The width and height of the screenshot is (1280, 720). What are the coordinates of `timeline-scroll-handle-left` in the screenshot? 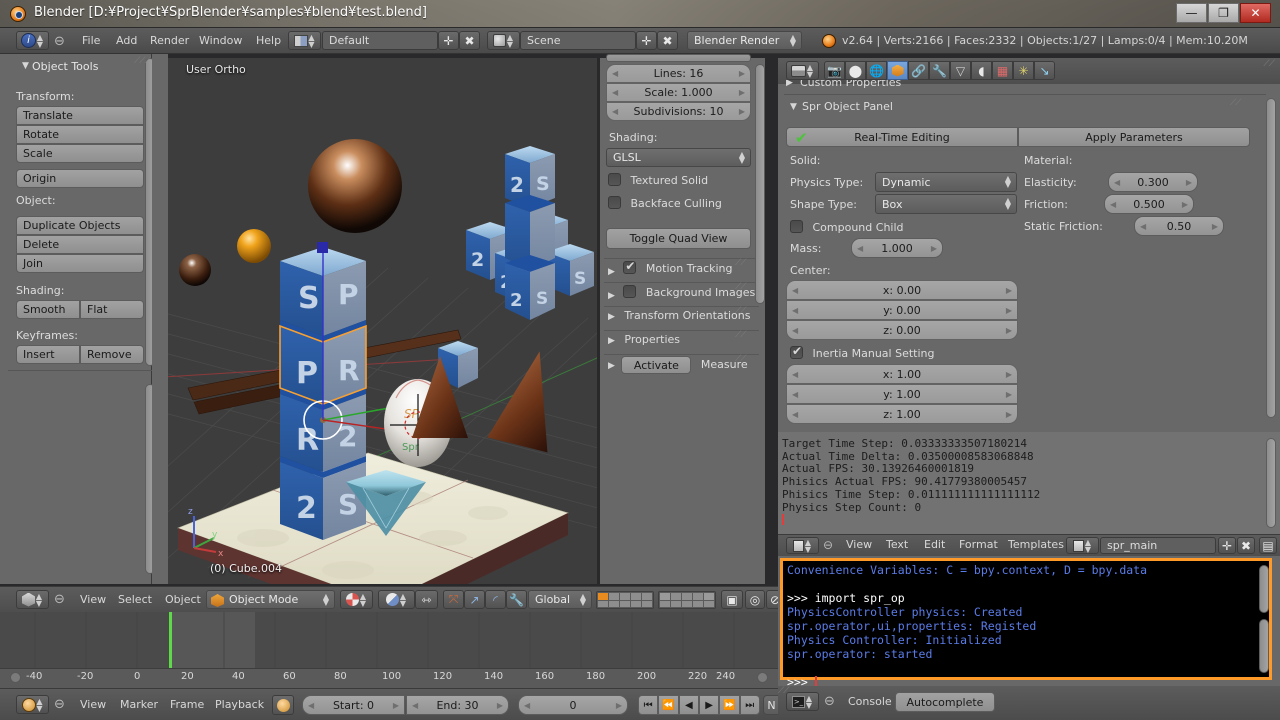 It's located at (15, 677).